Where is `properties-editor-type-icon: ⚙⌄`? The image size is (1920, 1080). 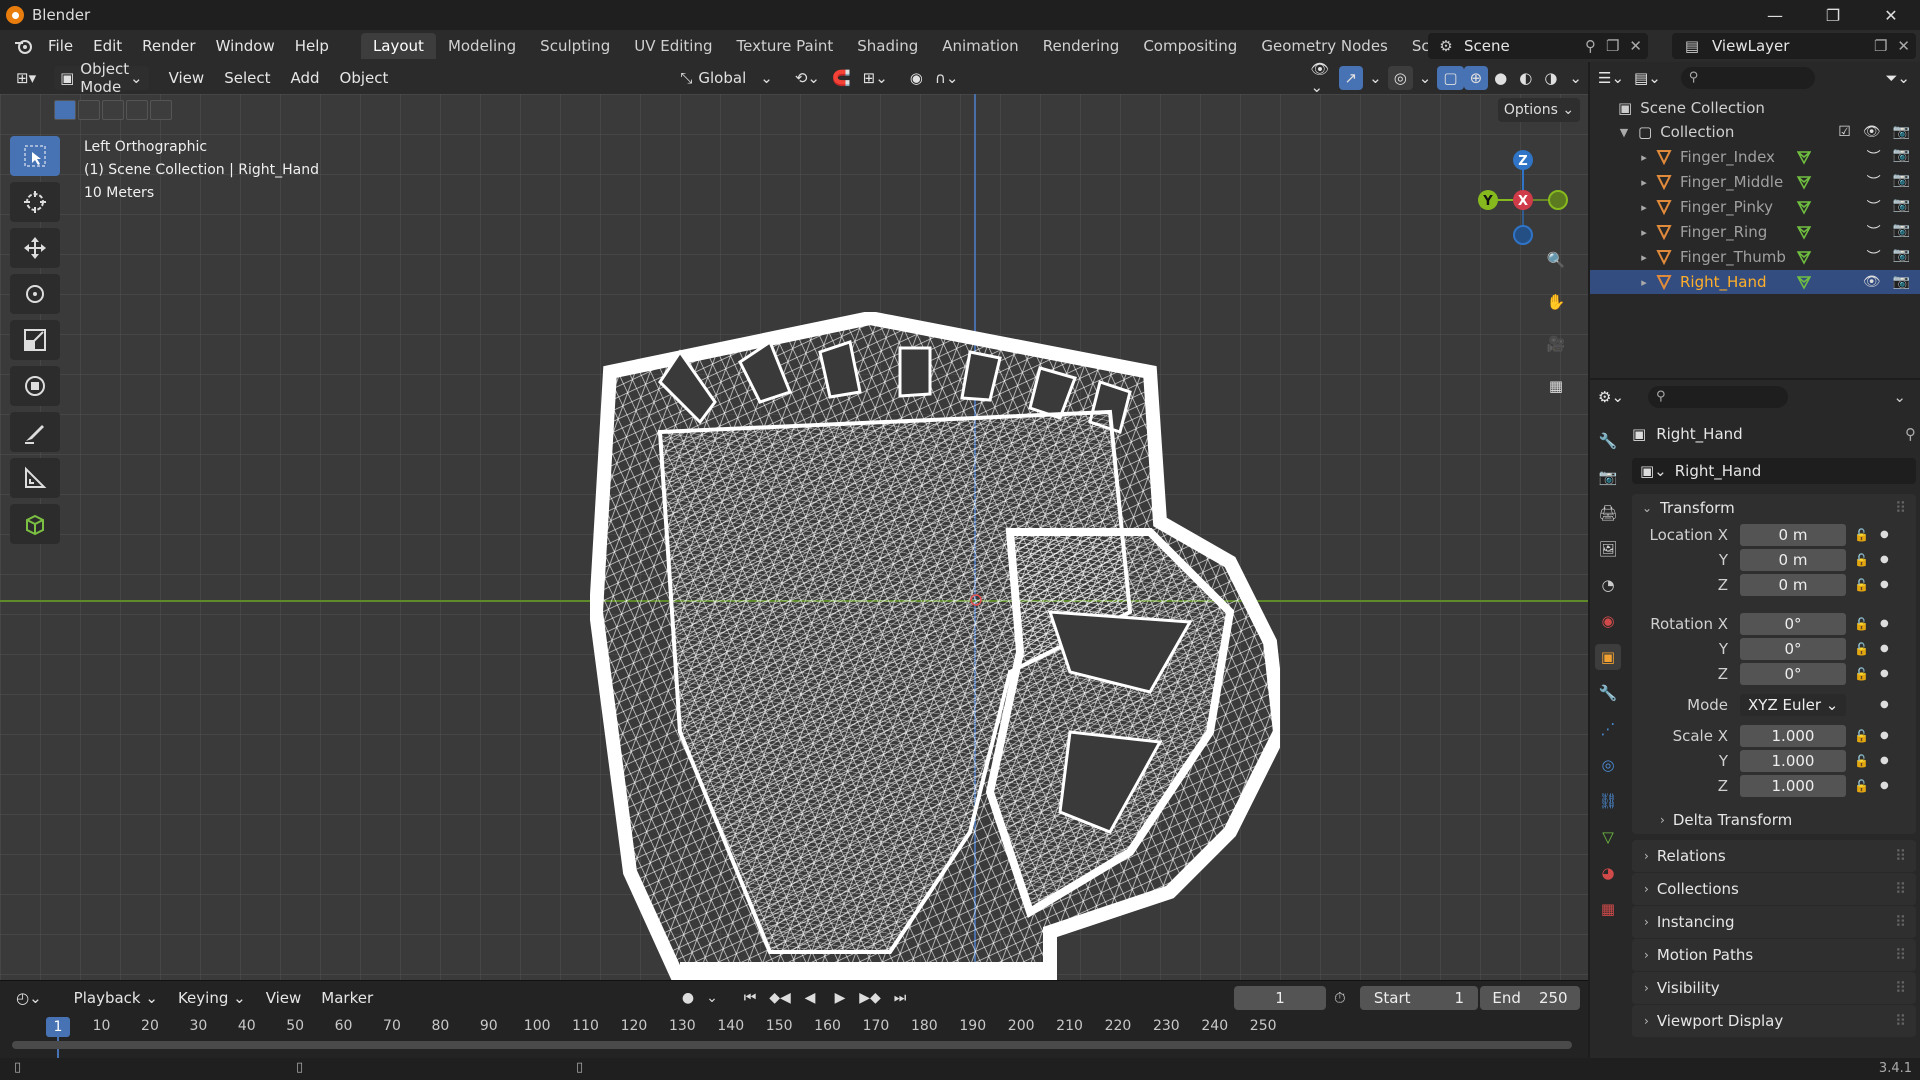
properties-editor-type-icon: ⚙⌄ is located at coordinates (1611, 397).